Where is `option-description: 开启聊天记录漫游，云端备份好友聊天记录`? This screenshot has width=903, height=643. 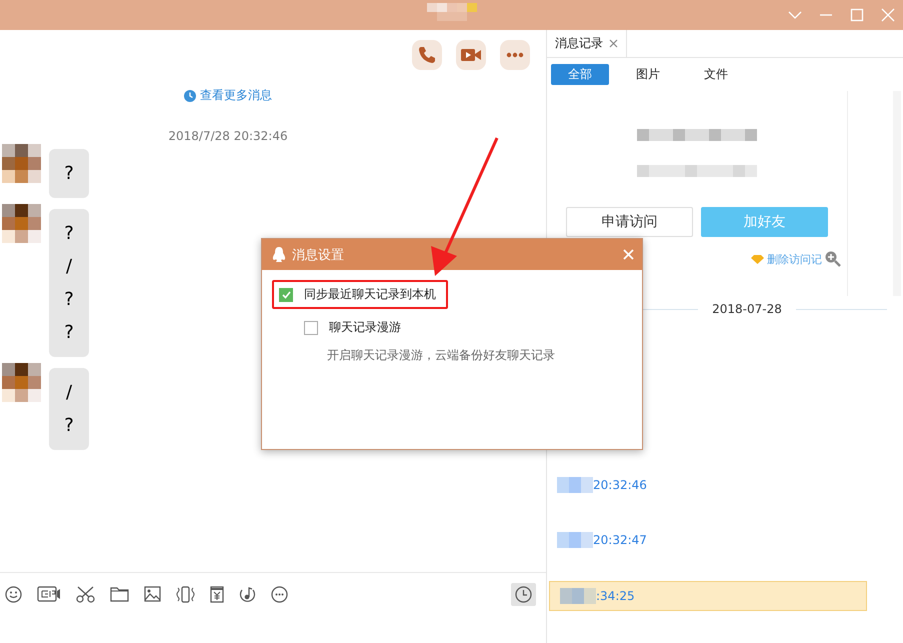
option-description: 开启聊天记录漫游，云端备份好友聊天记录 is located at coordinates (441, 355).